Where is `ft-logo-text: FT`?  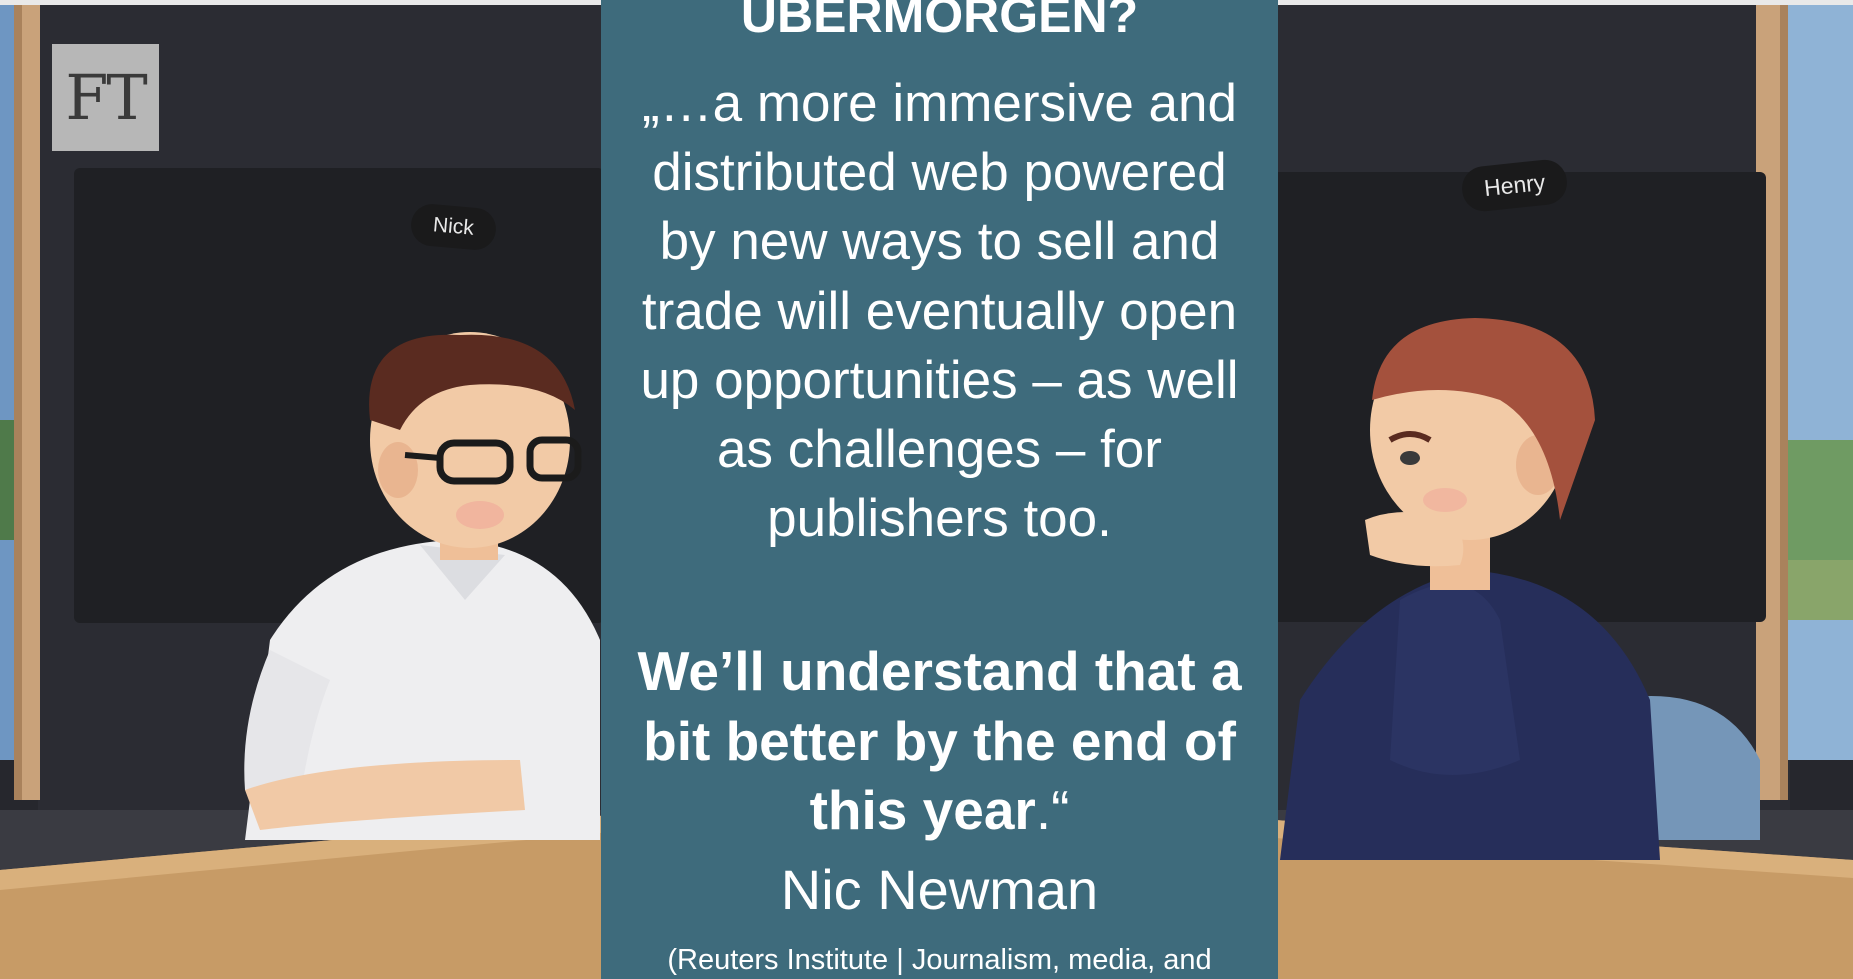 ft-logo-text: FT is located at coordinates (106, 97).